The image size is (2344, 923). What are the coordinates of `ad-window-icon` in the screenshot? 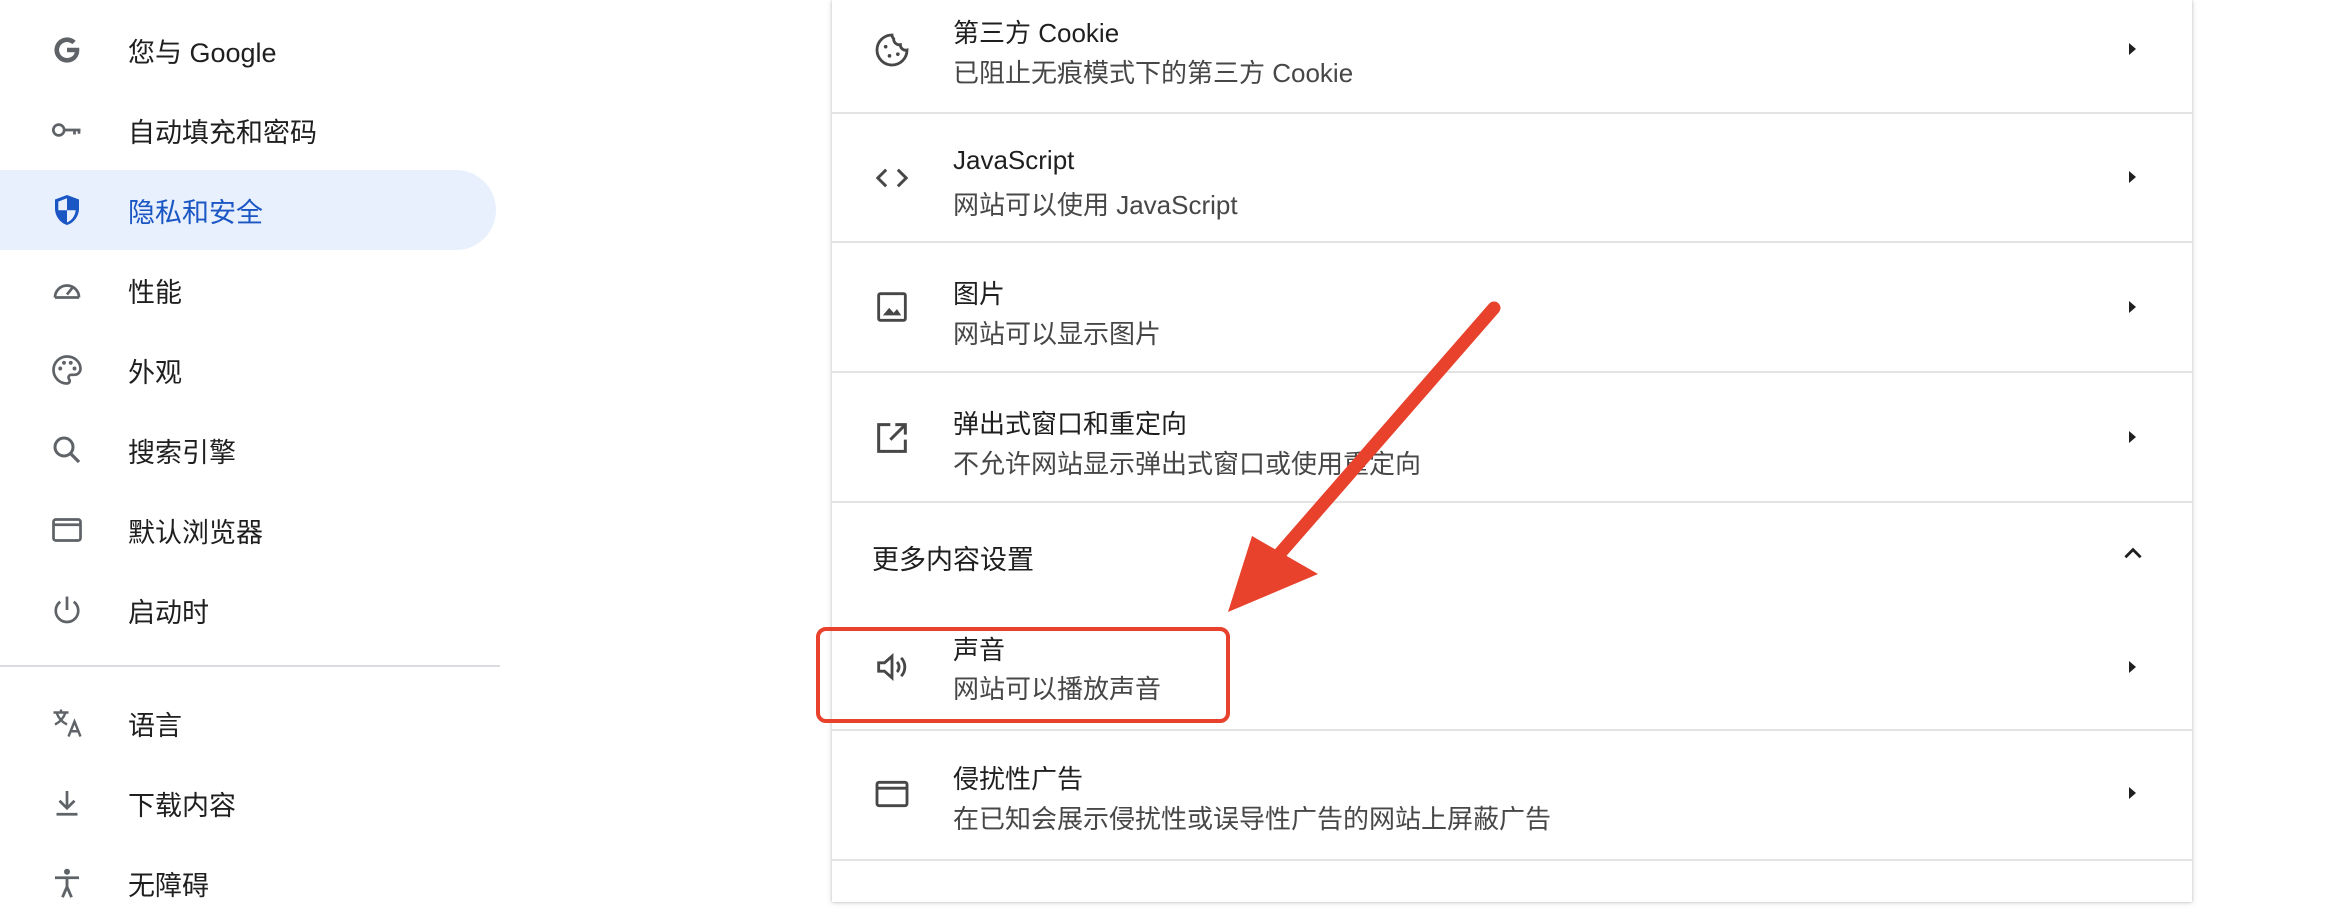 It's located at (892, 794).